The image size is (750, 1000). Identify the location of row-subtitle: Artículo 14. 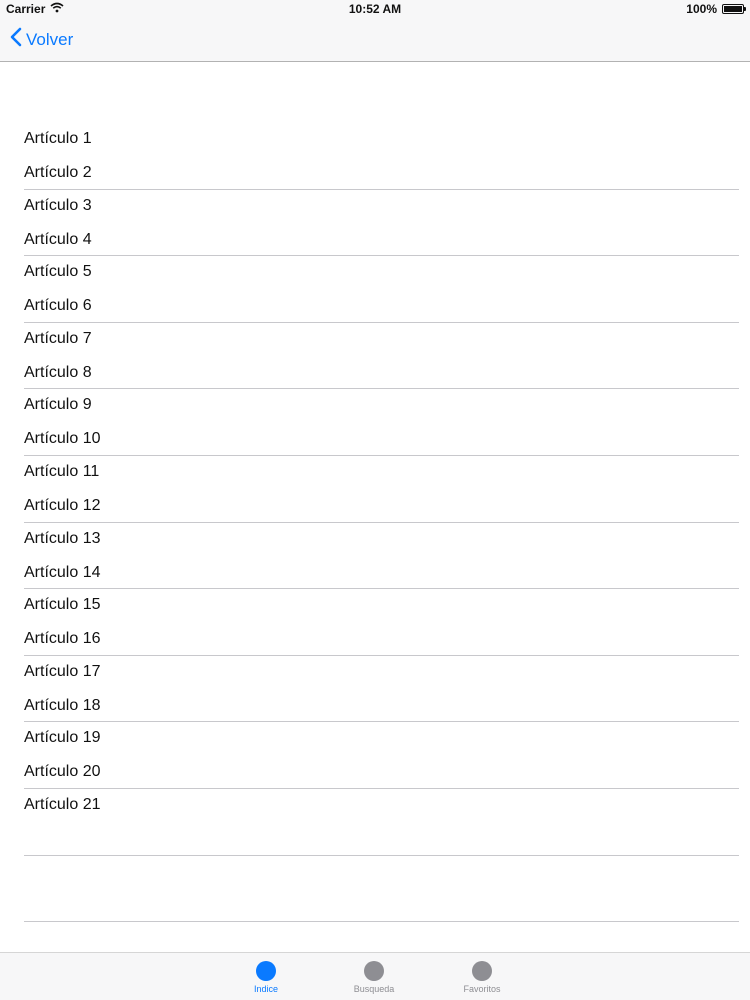
(62, 572).